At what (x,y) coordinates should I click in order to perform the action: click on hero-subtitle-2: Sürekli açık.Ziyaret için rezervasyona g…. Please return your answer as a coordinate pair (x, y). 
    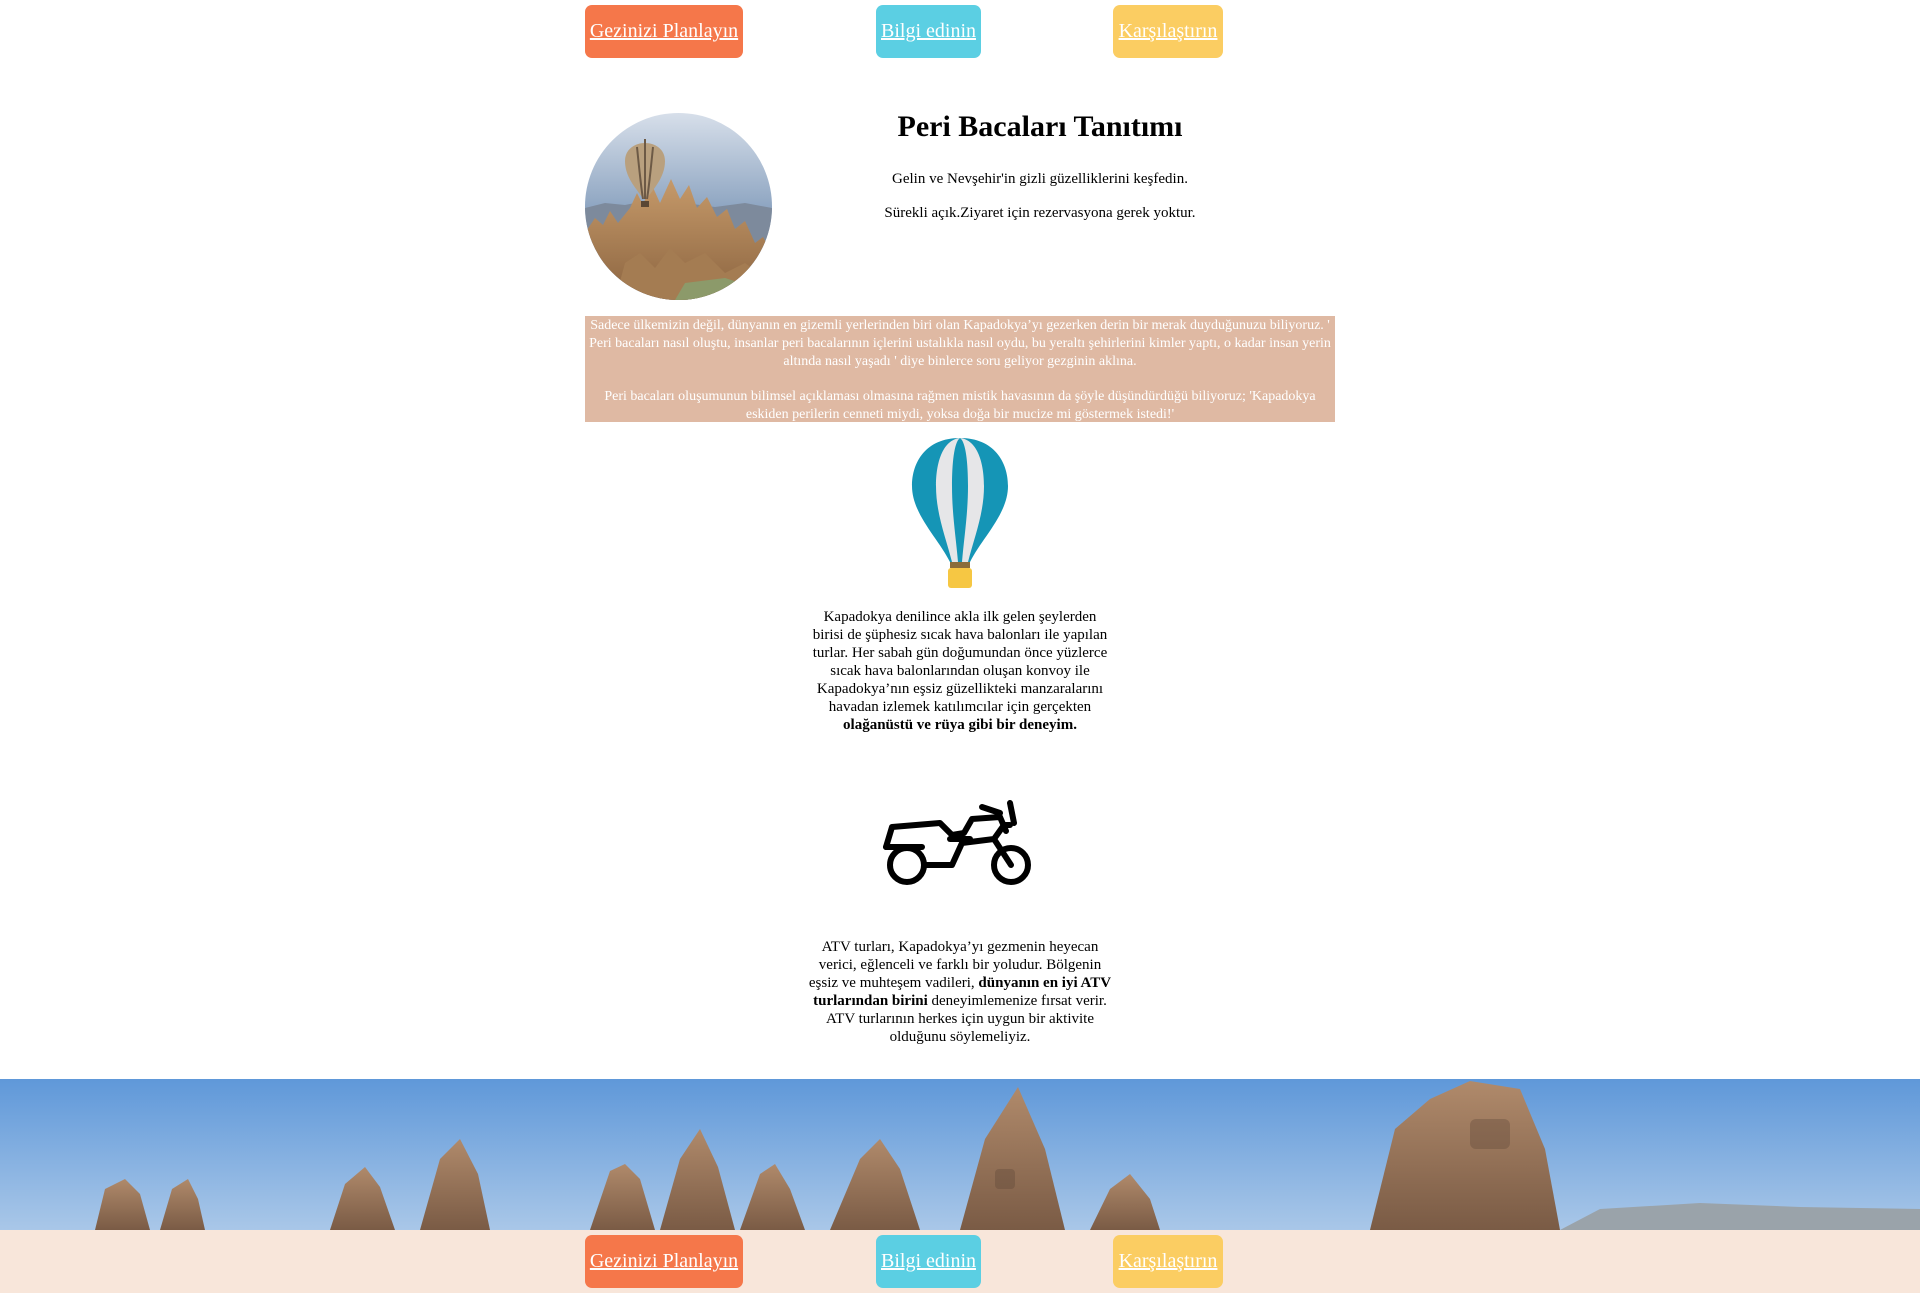
    Looking at the image, I should click on (1040, 213).